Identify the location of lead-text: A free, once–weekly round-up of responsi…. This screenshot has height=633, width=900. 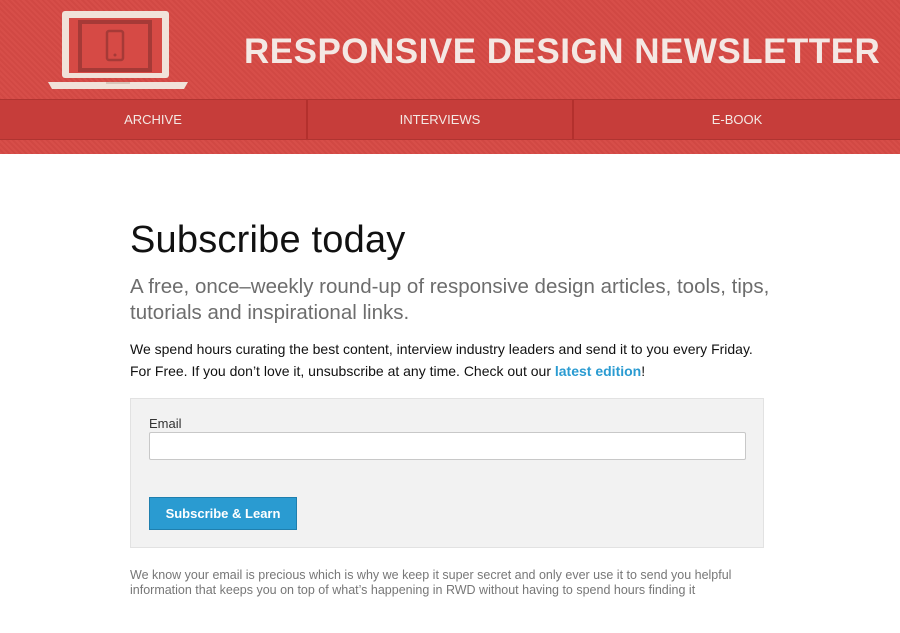
(450, 299).